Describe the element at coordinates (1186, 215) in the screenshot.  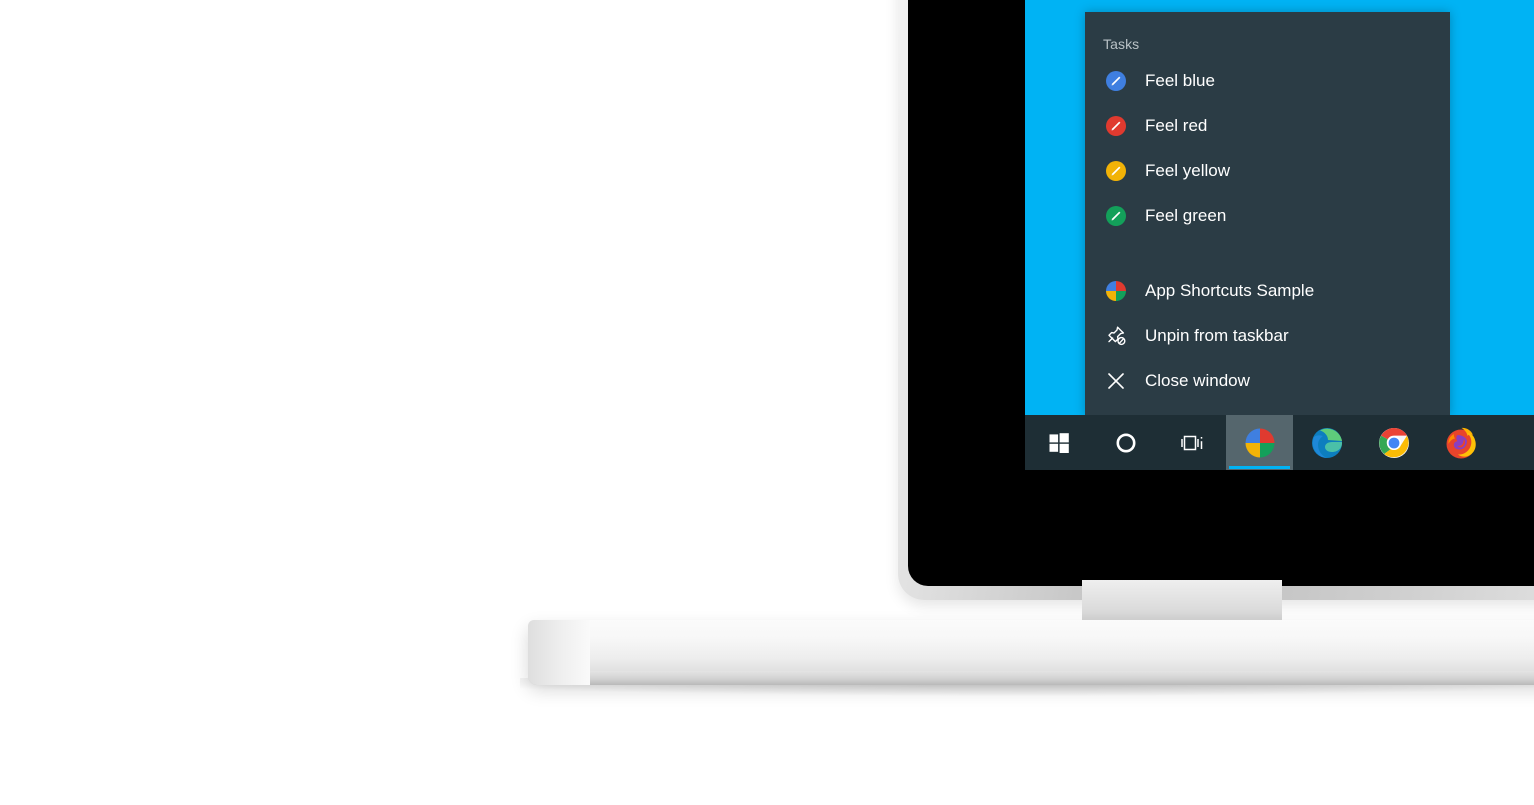
I see `jumplist-item-label: Feel green` at that location.